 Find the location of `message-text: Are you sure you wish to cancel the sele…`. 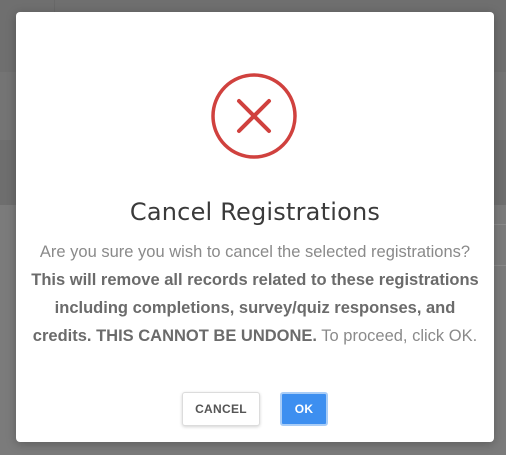

message-text: Are you sure you wish to cancel the sele… is located at coordinates (255, 252).